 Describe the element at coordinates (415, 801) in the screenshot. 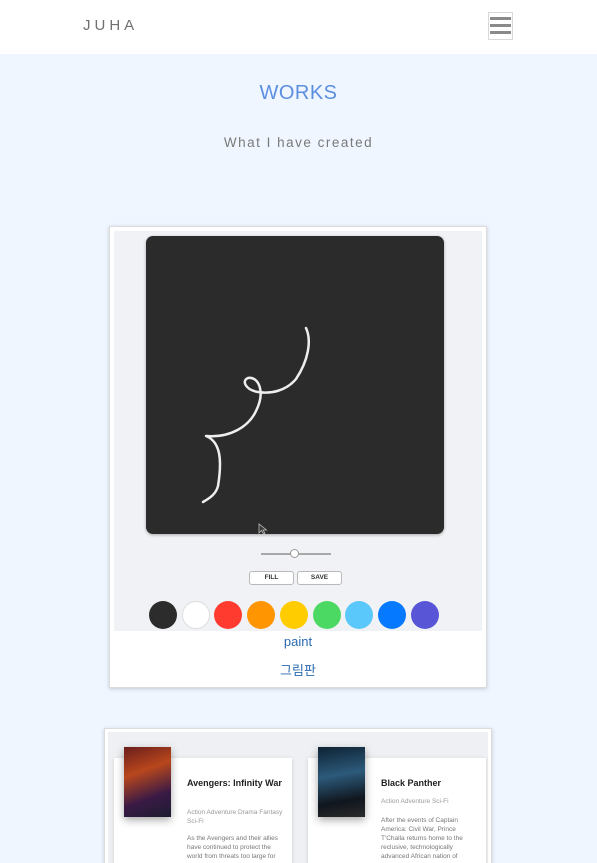

I see `movie-genres: Action Adventure Sci-Fi` at that location.